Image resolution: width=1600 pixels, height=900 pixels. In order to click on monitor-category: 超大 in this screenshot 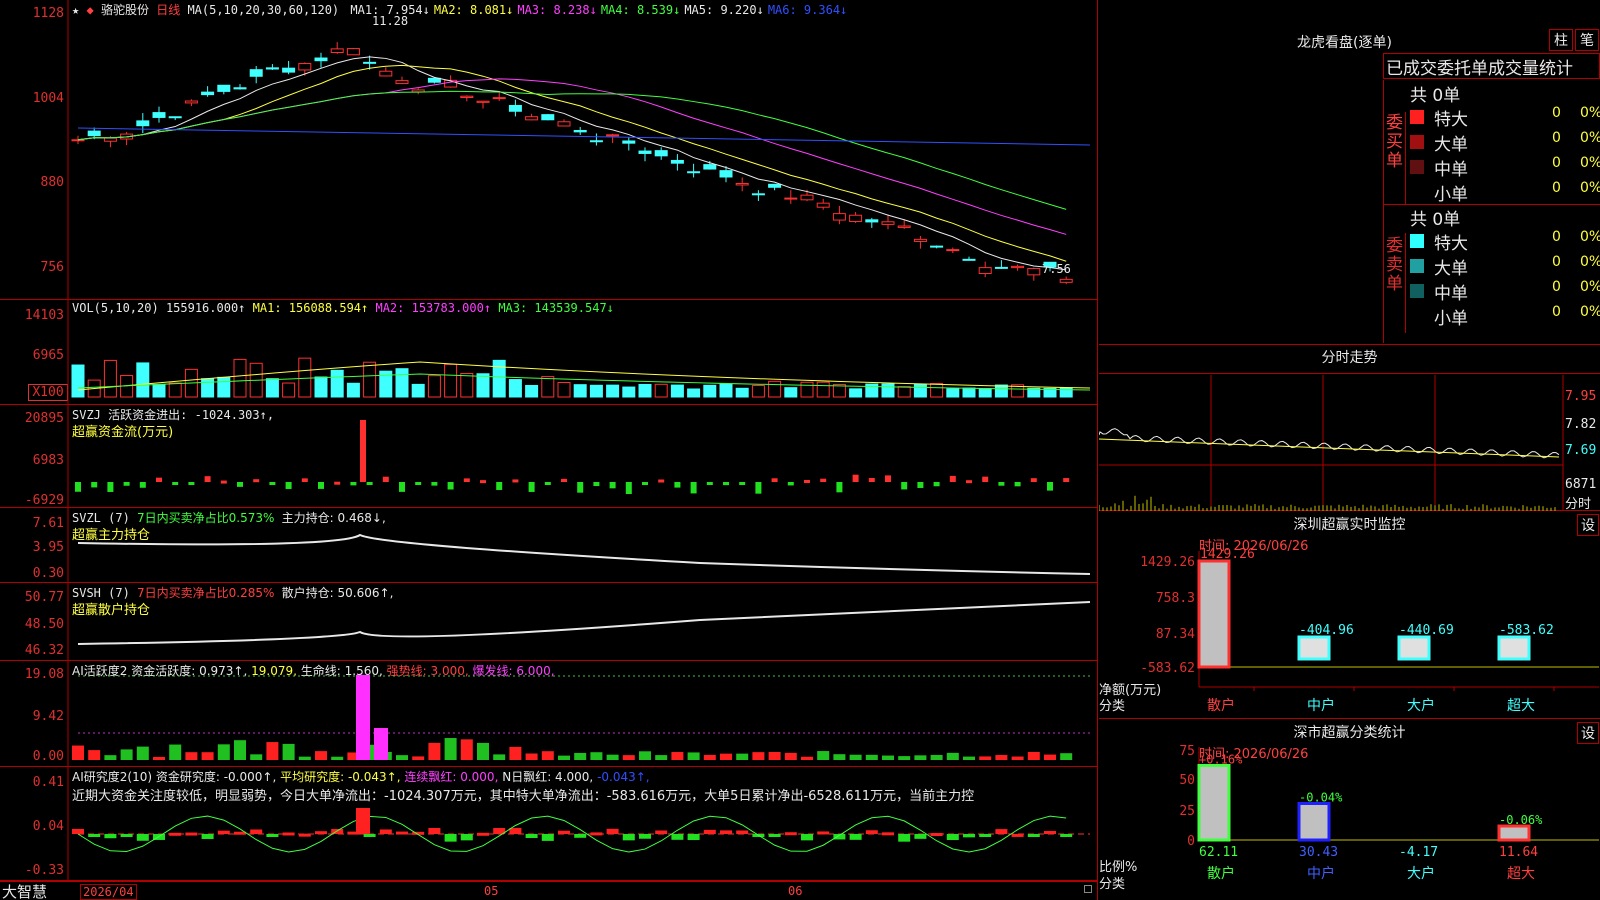, I will do `click(1521, 706)`.